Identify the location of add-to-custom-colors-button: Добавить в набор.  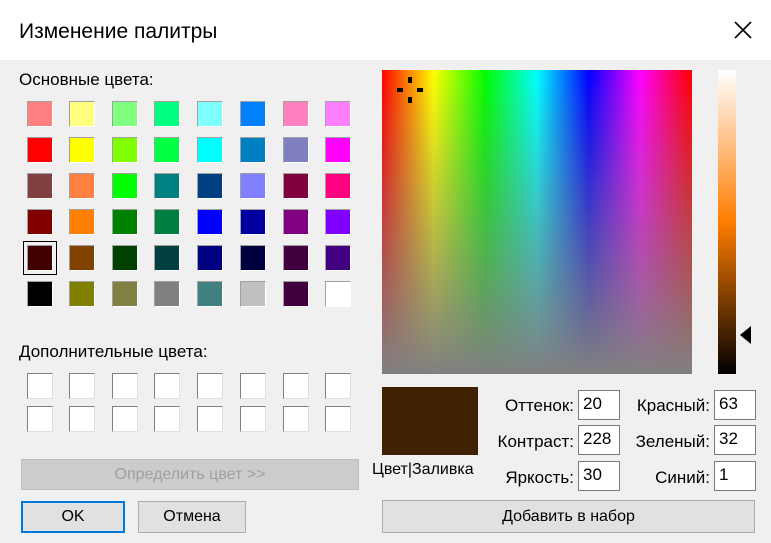
(568, 516).